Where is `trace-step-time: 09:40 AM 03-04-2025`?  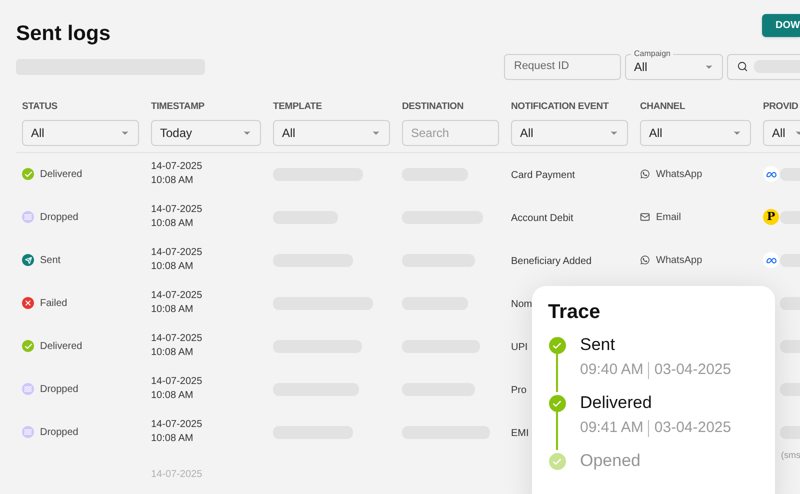
trace-step-time: 09:40 AM 03-04-2025 is located at coordinates (656, 370).